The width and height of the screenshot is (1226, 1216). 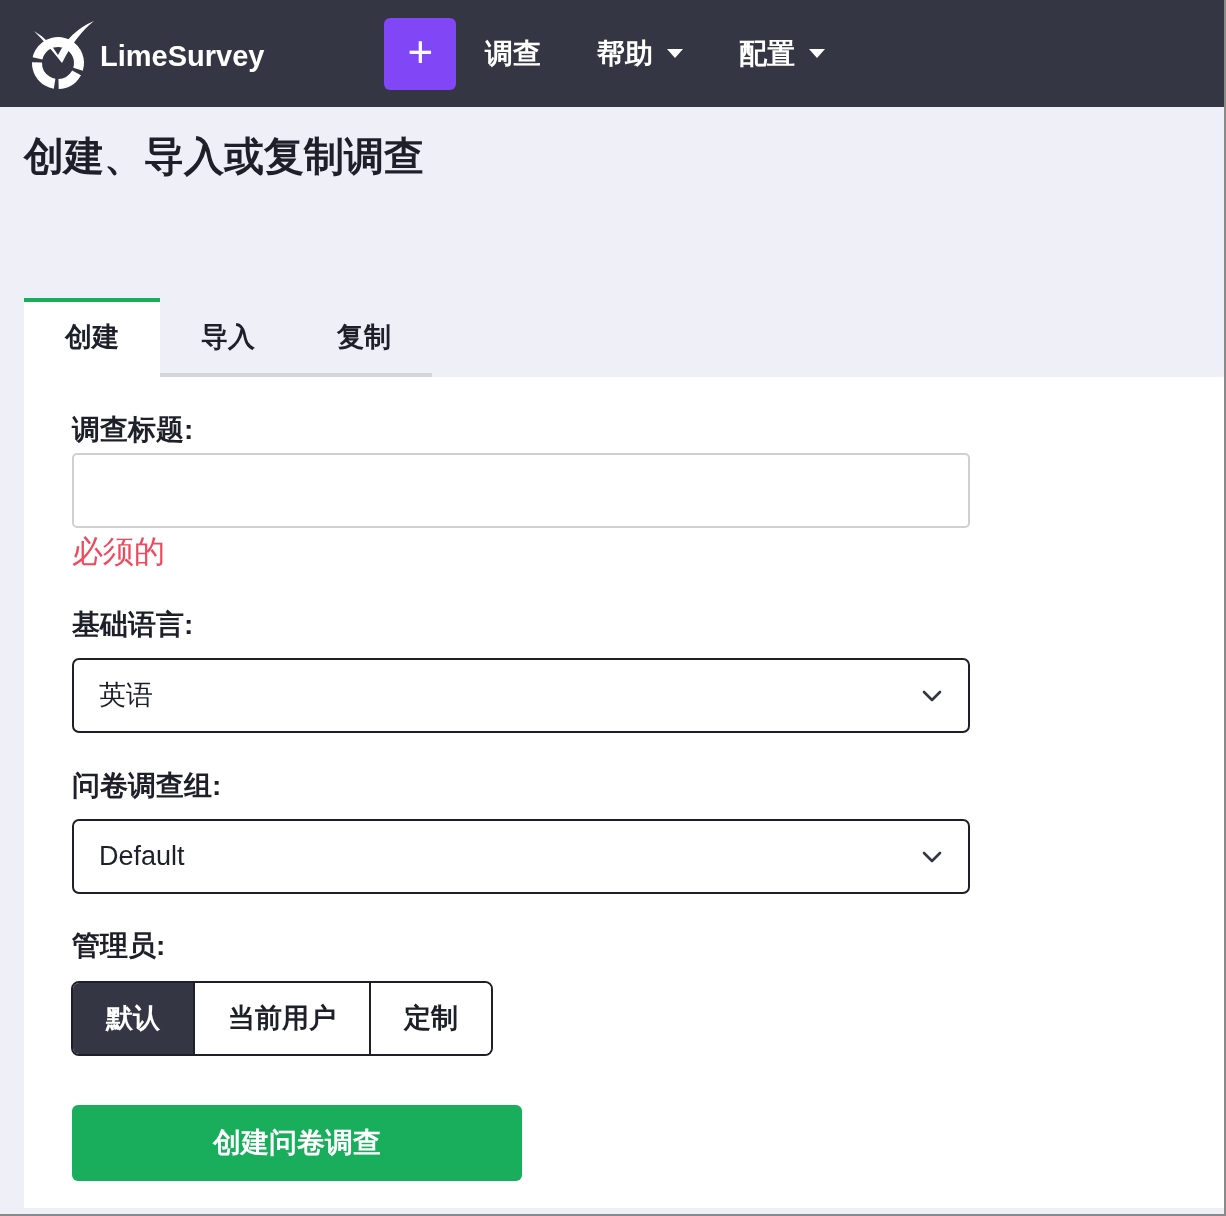 What do you see at coordinates (118, 552) in the screenshot?
I see `required-error: 必须的` at bounding box center [118, 552].